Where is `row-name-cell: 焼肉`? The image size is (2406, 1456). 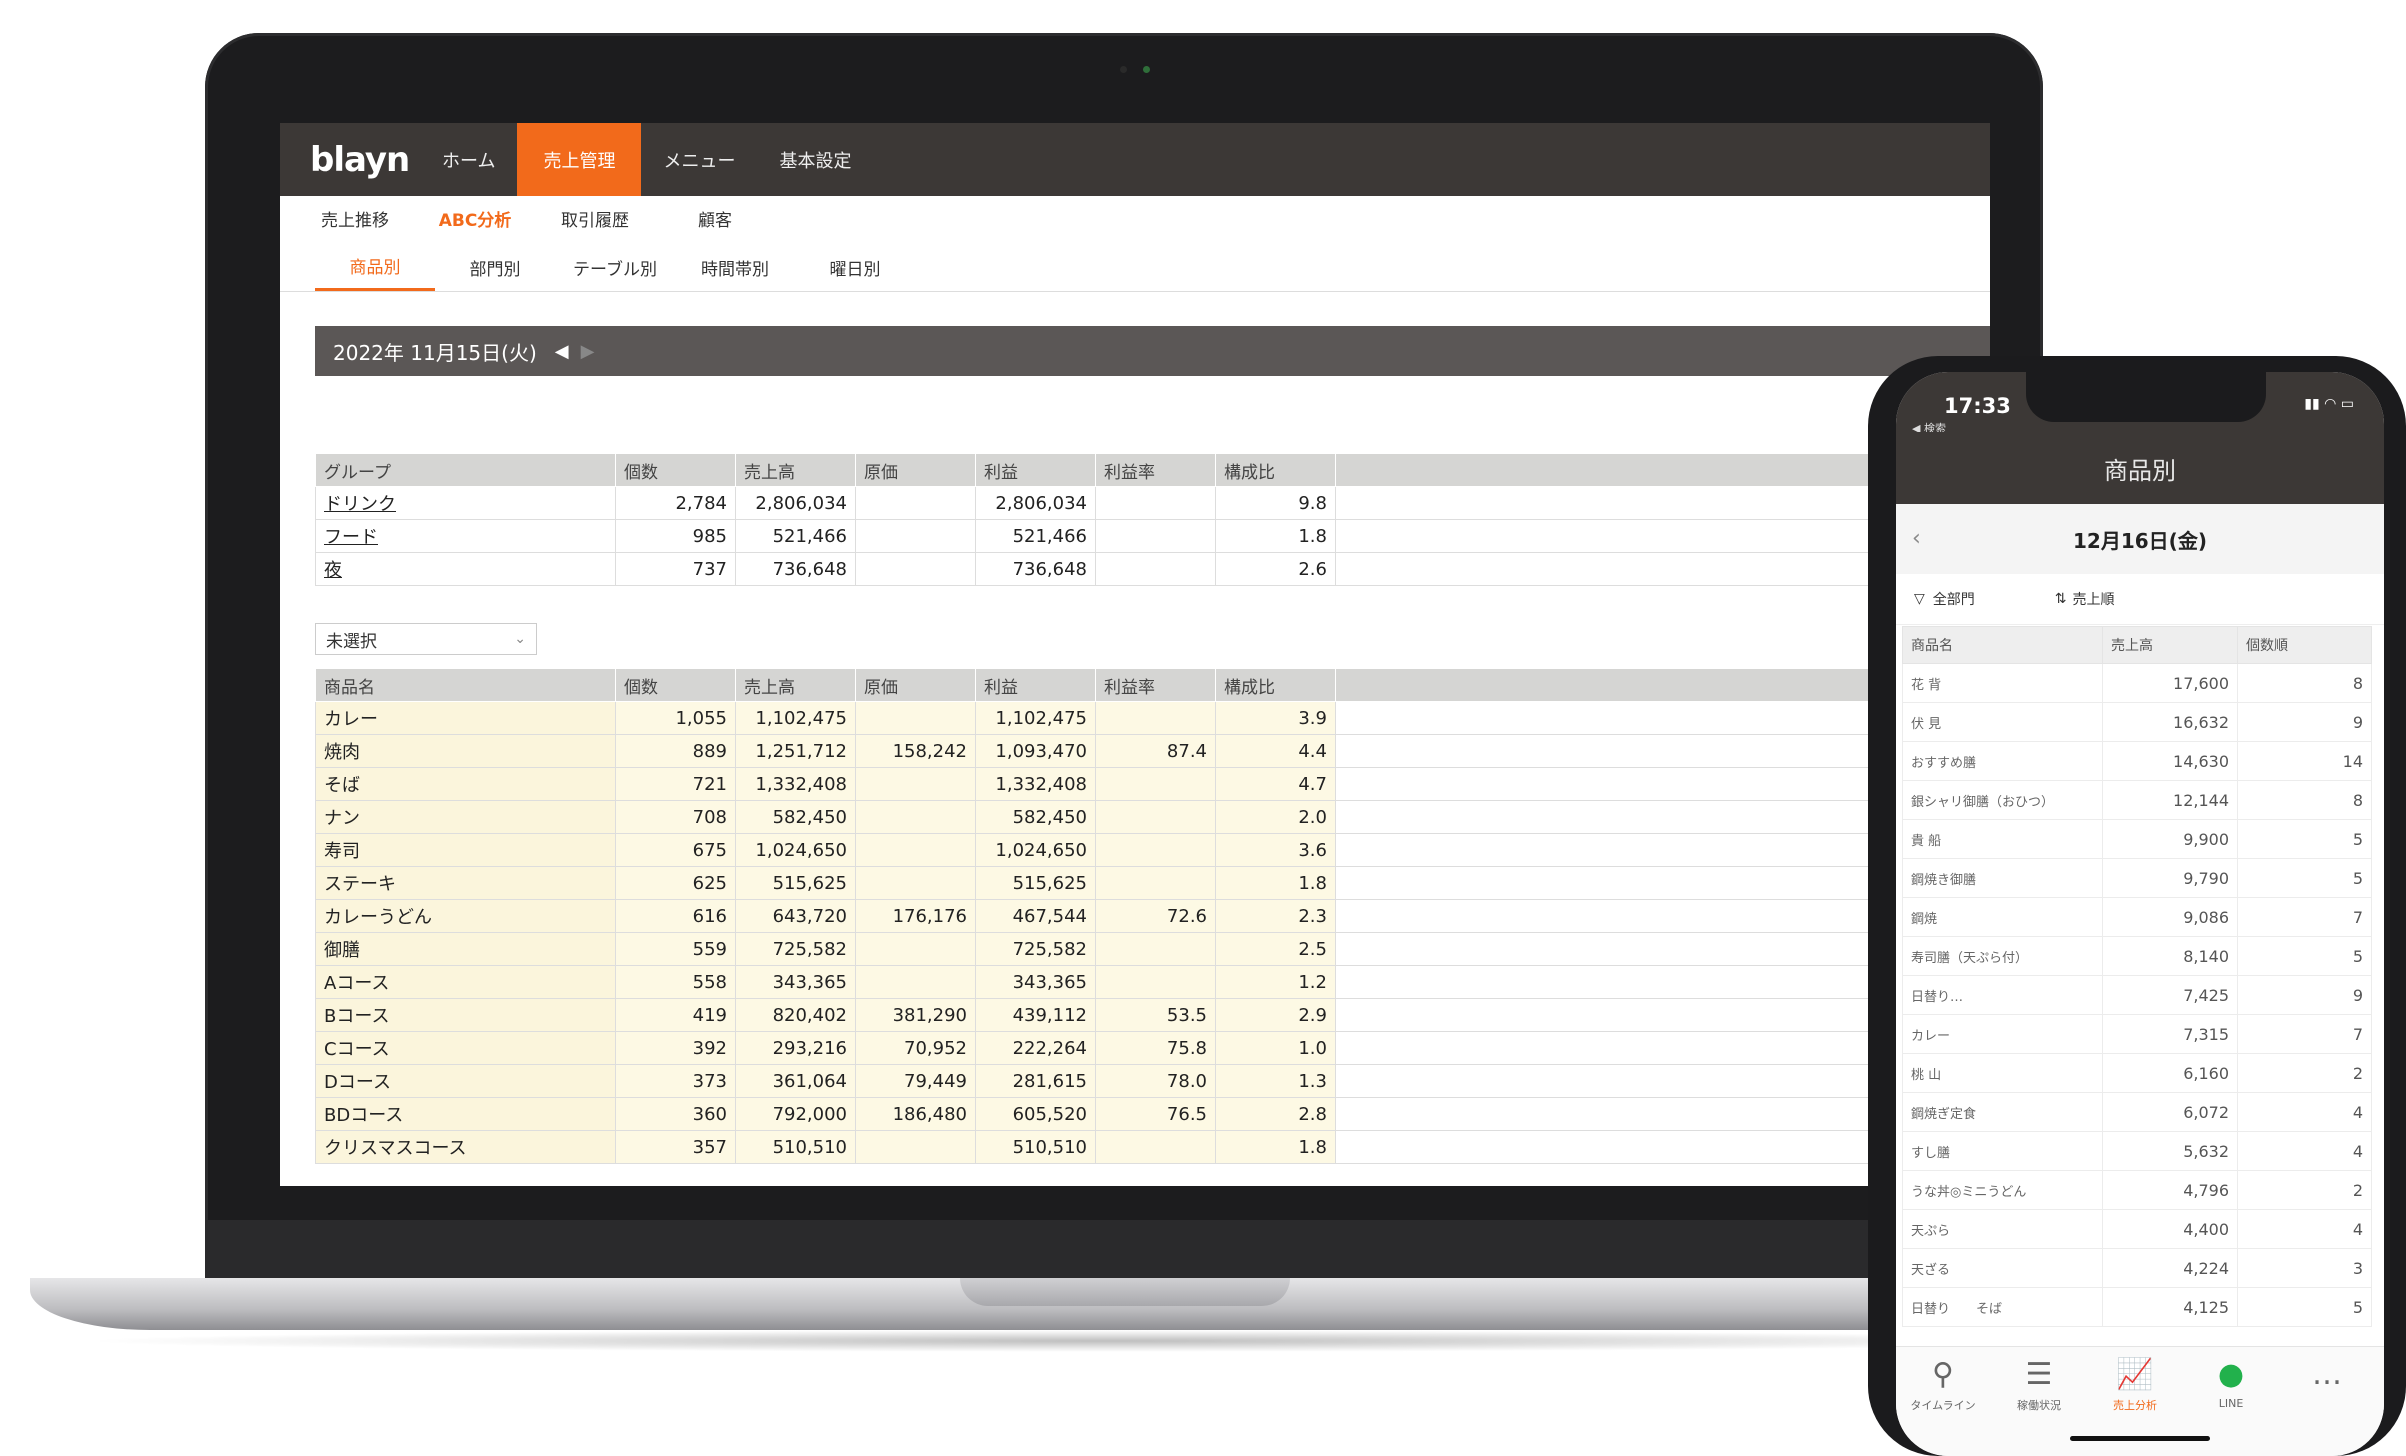
row-name-cell: 焼肉 is located at coordinates (465, 751).